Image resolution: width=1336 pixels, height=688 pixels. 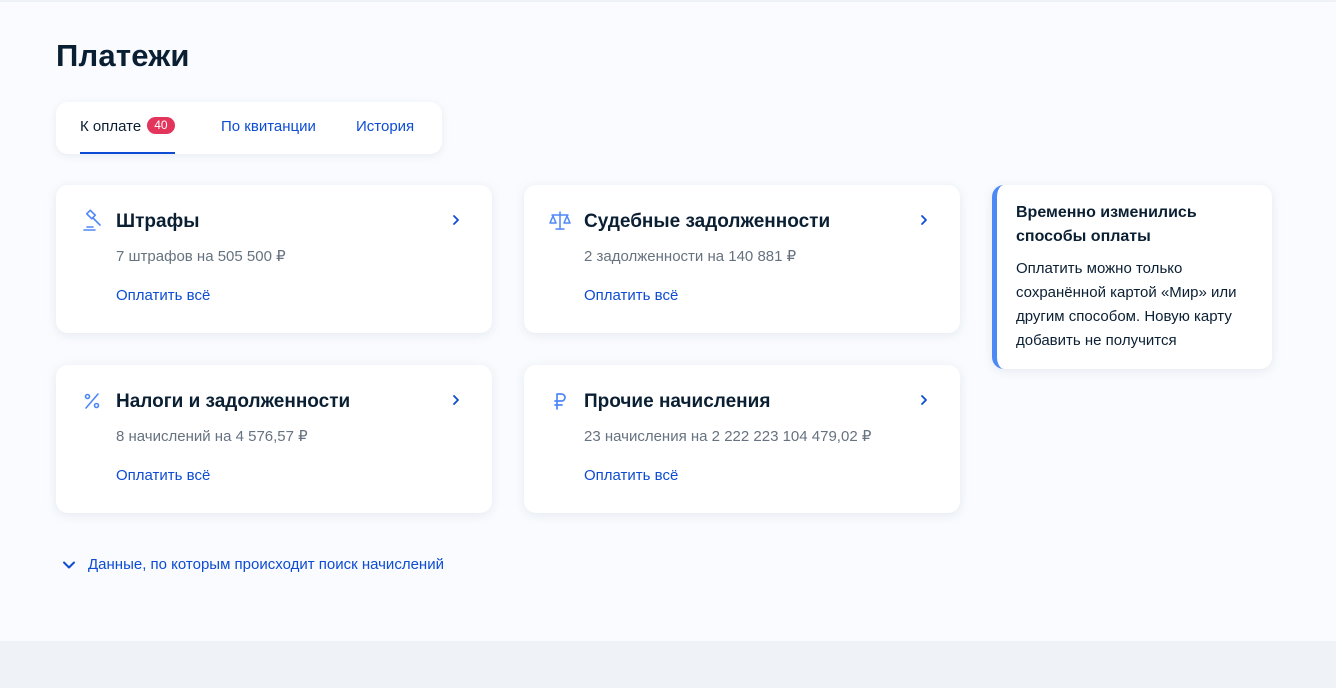 I want to click on gavel-icon, so click(x=92, y=220).